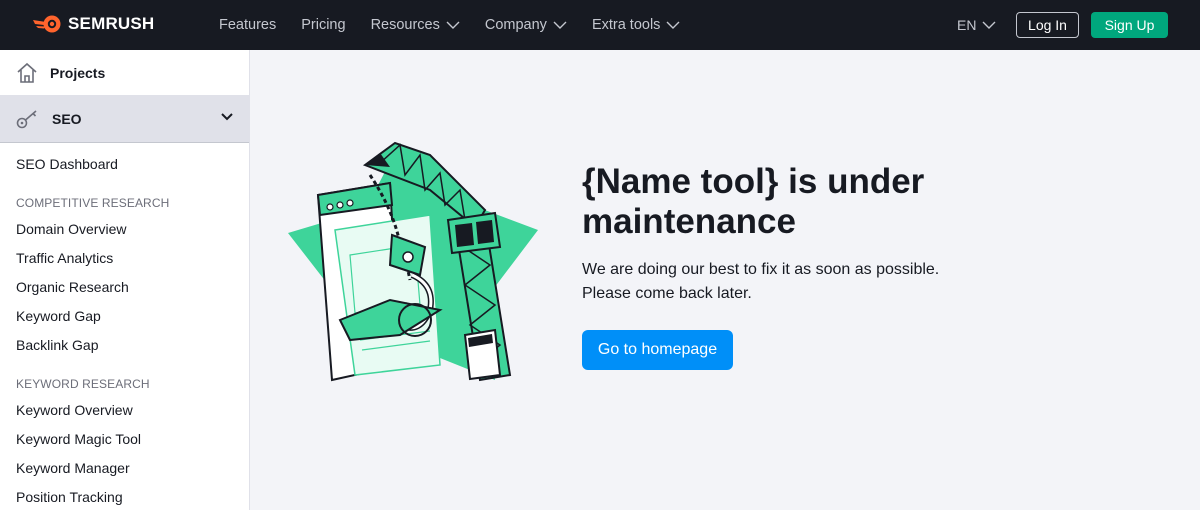  Describe the element at coordinates (67, 164) in the screenshot. I see `sidebar-item-seo-dashboard: SEO Dashboard` at that location.